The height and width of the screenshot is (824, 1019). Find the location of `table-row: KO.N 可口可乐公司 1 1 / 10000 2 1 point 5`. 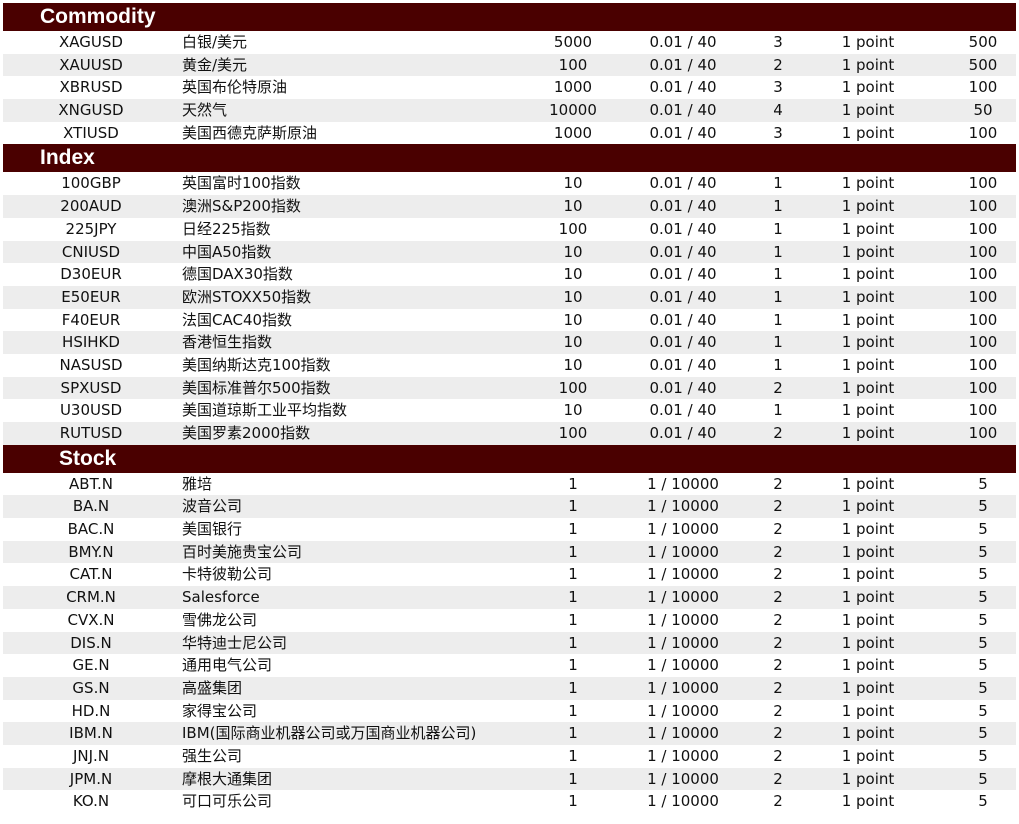

table-row: KO.N 可口可乐公司 1 1 / 10000 2 1 point 5 is located at coordinates (509, 801).